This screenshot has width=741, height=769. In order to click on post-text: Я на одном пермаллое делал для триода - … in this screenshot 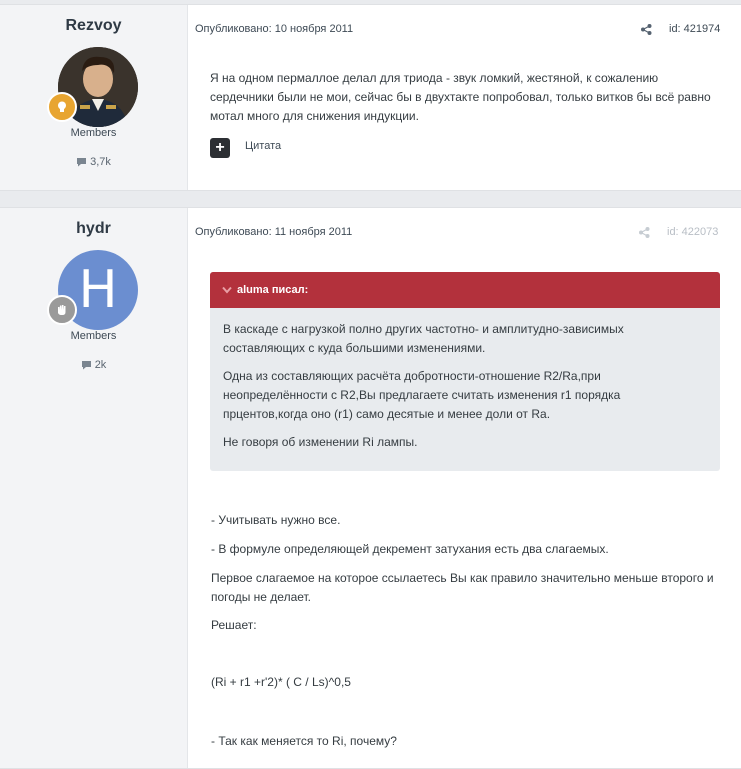, I will do `click(460, 97)`.